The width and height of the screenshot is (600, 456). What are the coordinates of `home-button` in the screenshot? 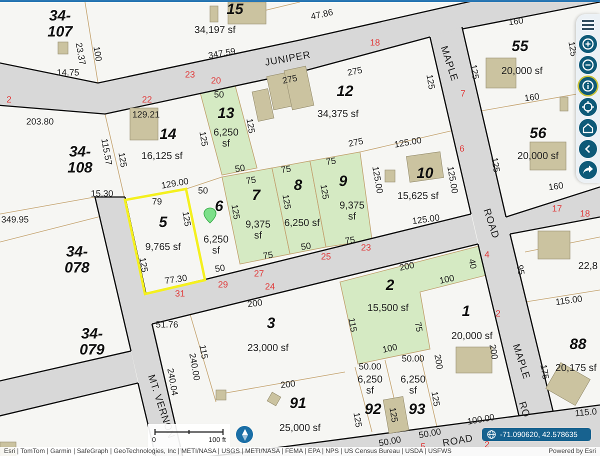 It's located at (588, 128).